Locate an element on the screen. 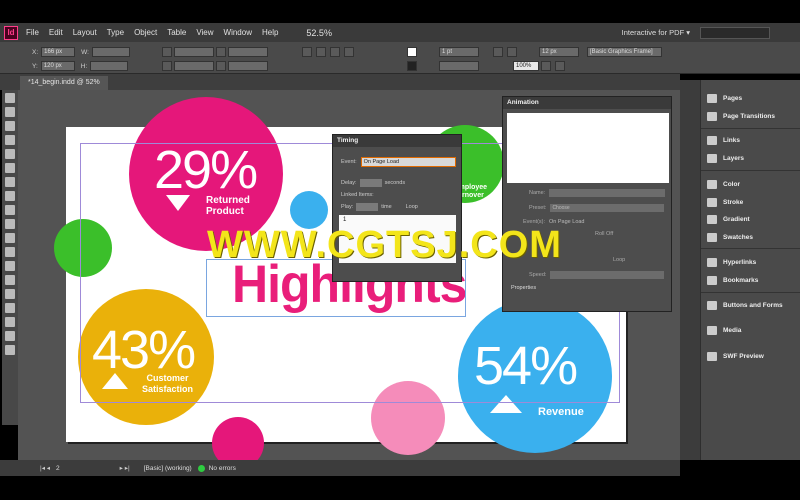  flip-vertical-icon is located at coordinates (321, 52).